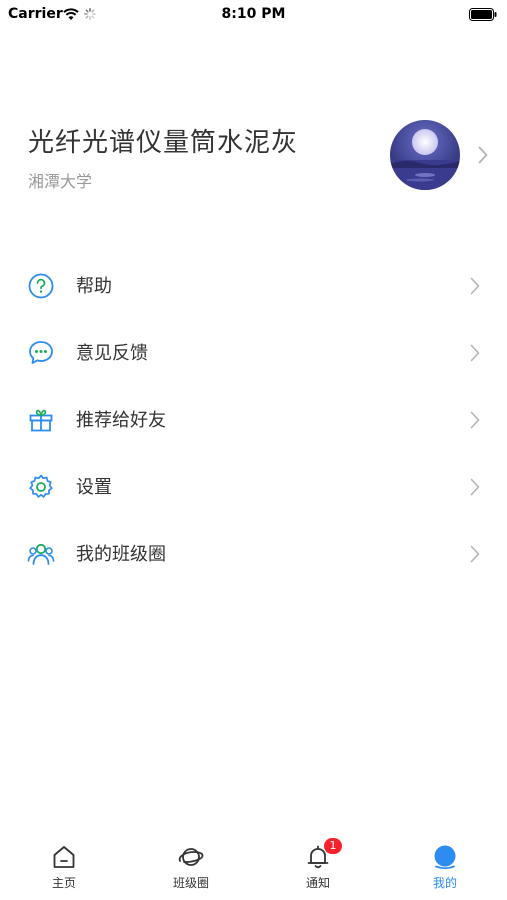 Image resolution: width=507 pixels, height=900 pixels. I want to click on tab-notifications: 1 通知, so click(318, 864).